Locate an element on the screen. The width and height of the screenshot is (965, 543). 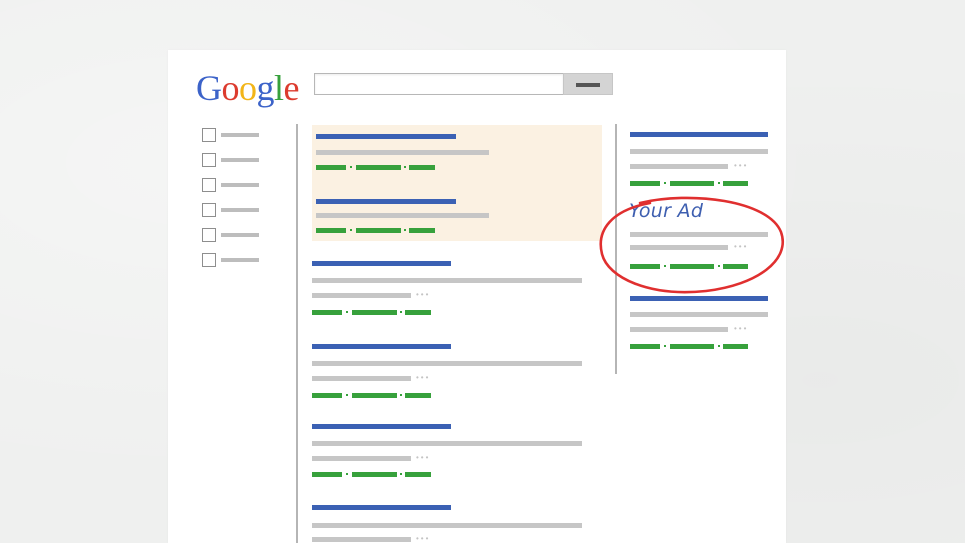
your-ad-circle-annotation is located at coordinates (691, 245).